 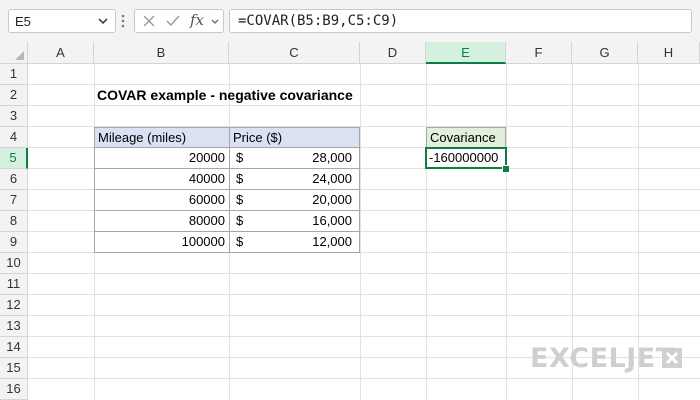 What do you see at coordinates (14, 200) in the screenshot?
I see `row-header-7: 7` at bounding box center [14, 200].